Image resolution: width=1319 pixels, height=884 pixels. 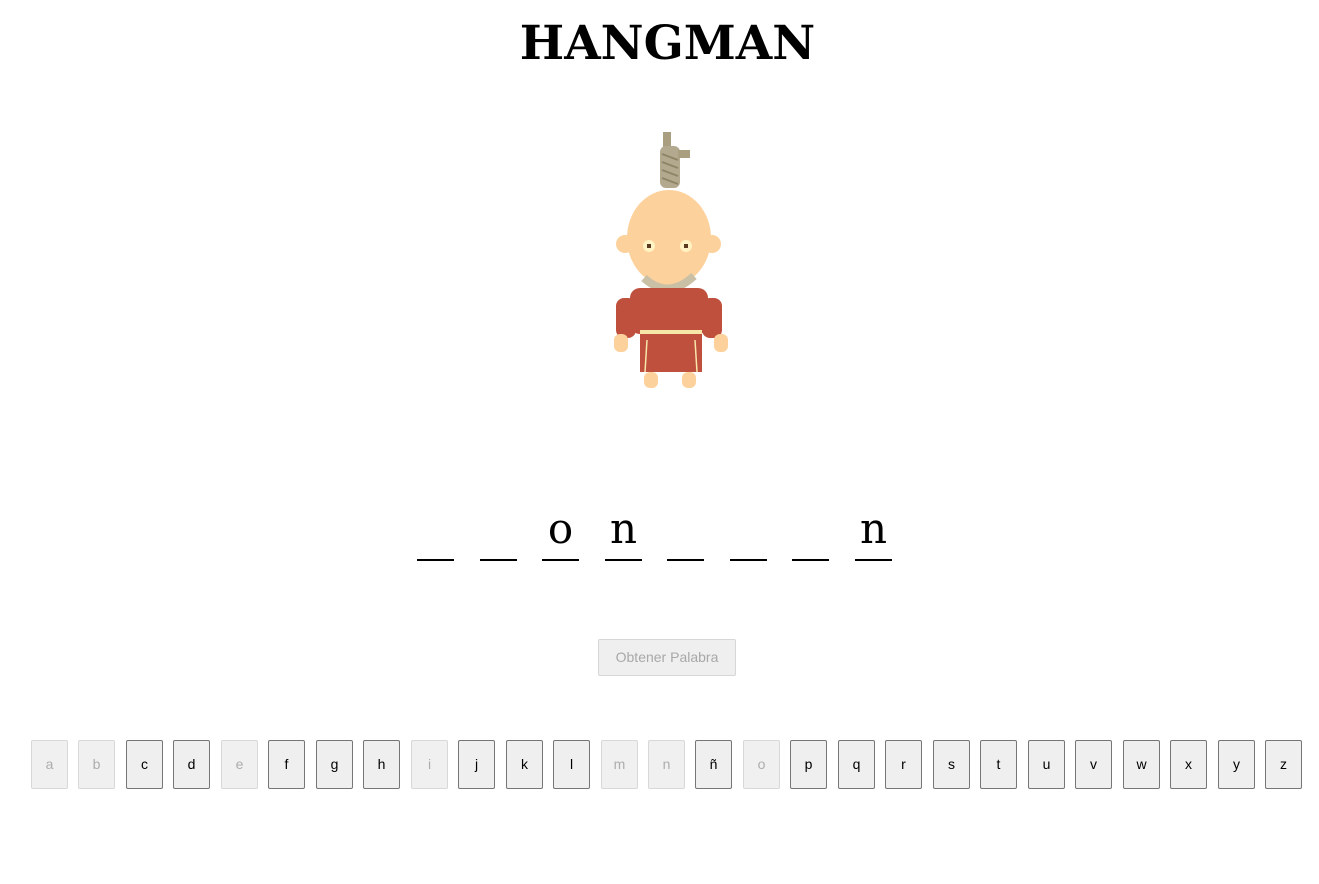 What do you see at coordinates (808, 764) in the screenshot?
I see `key-p: p` at bounding box center [808, 764].